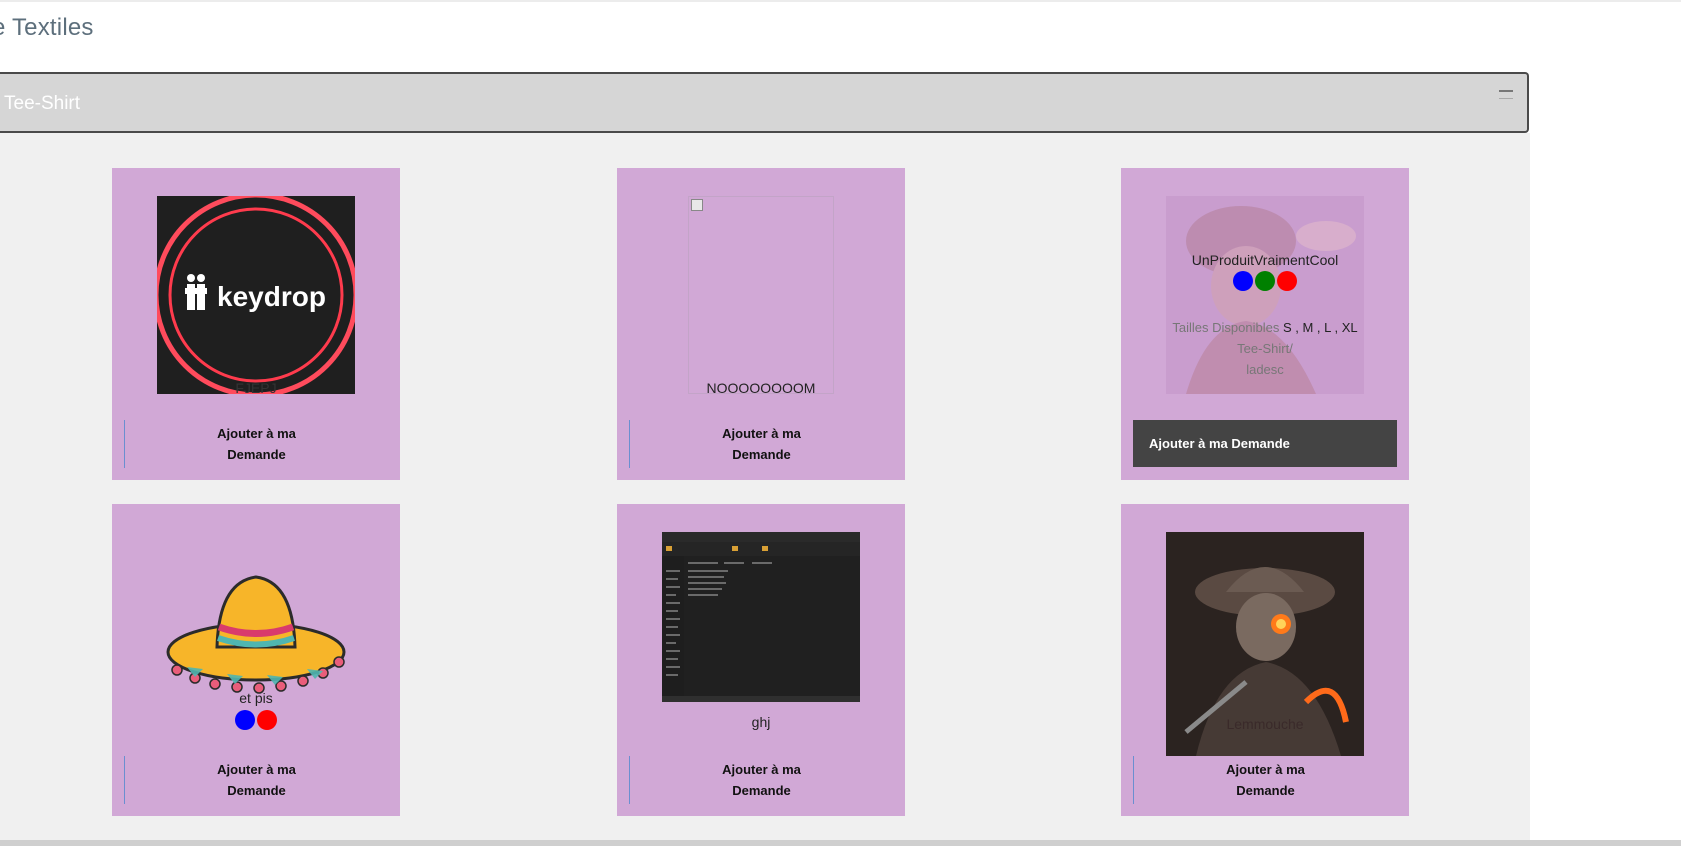  What do you see at coordinates (271, 296) in the screenshot?
I see `svg-text: keydrop` at bounding box center [271, 296].